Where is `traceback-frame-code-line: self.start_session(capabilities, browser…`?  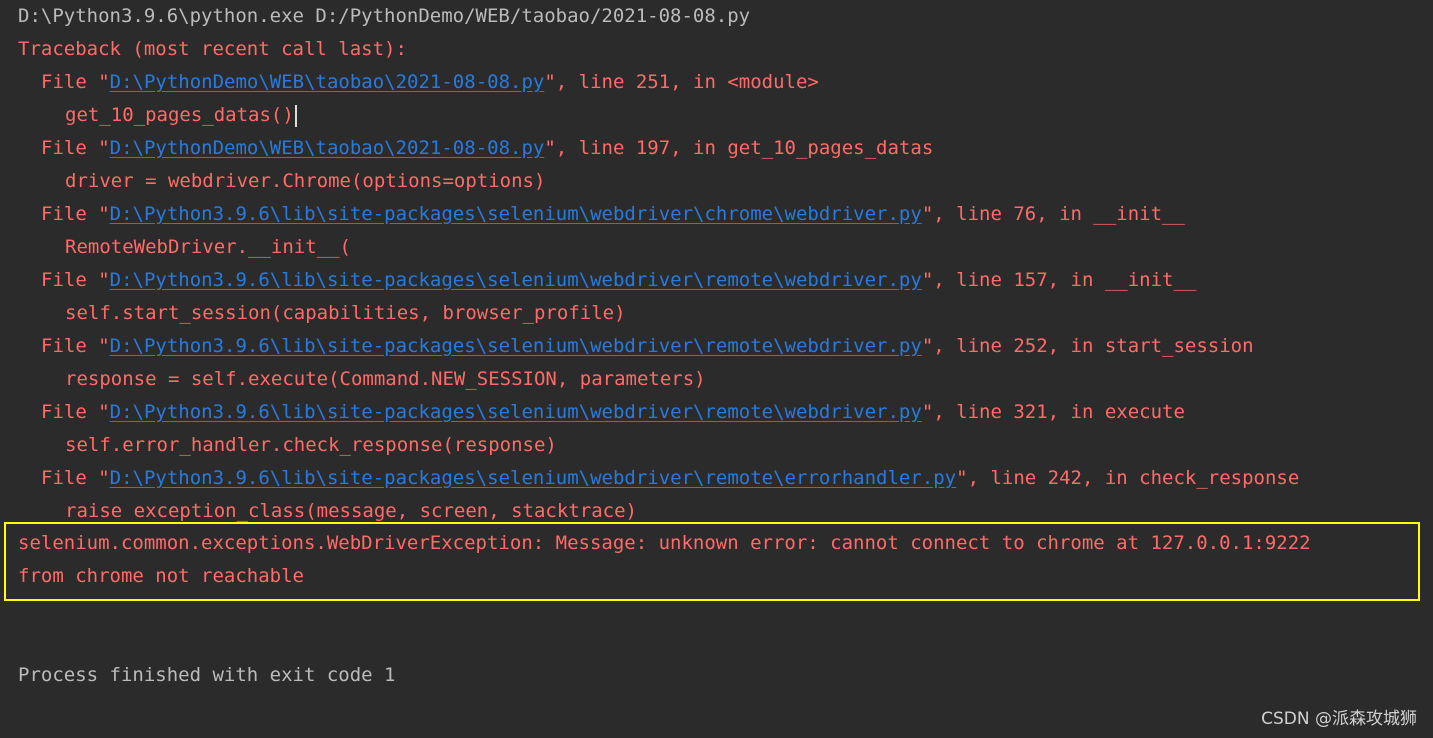 traceback-frame-code-line: self.start_session(capabilities, browser… is located at coordinates (345, 313).